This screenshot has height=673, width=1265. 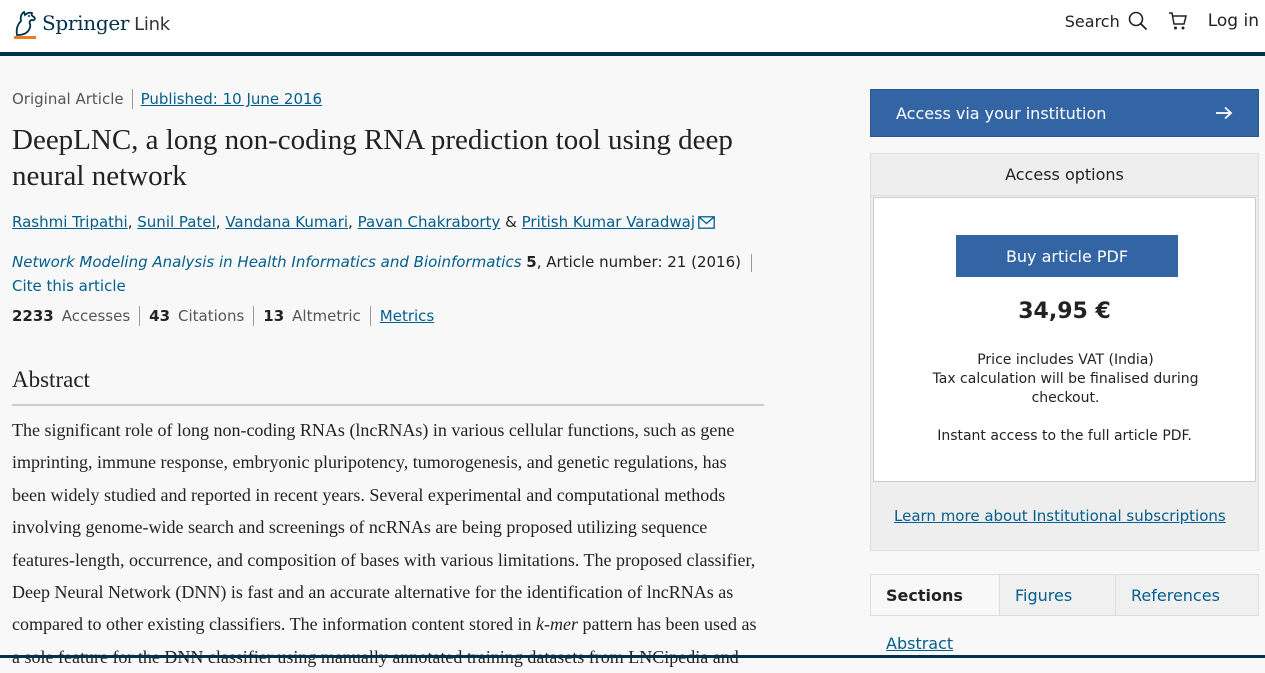 What do you see at coordinates (160, 316) in the screenshot?
I see `citations-count: 43` at bounding box center [160, 316].